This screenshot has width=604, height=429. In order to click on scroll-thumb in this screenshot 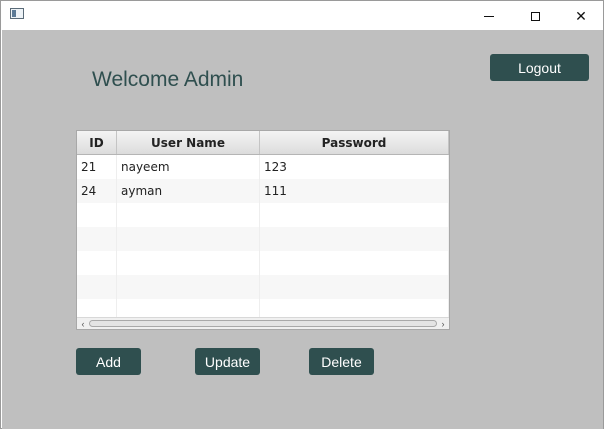, I will do `click(263, 323)`.